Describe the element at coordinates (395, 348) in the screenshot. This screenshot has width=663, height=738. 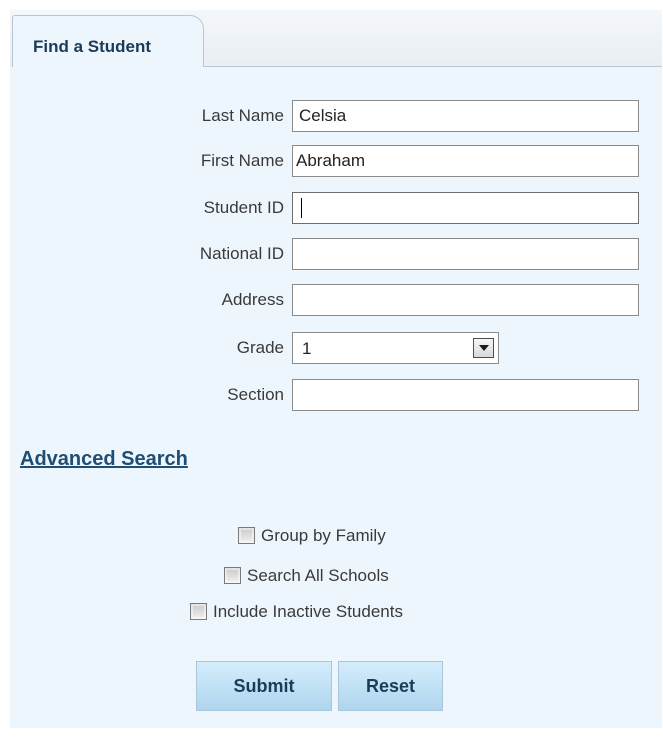
I see `grade-select: 1` at that location.